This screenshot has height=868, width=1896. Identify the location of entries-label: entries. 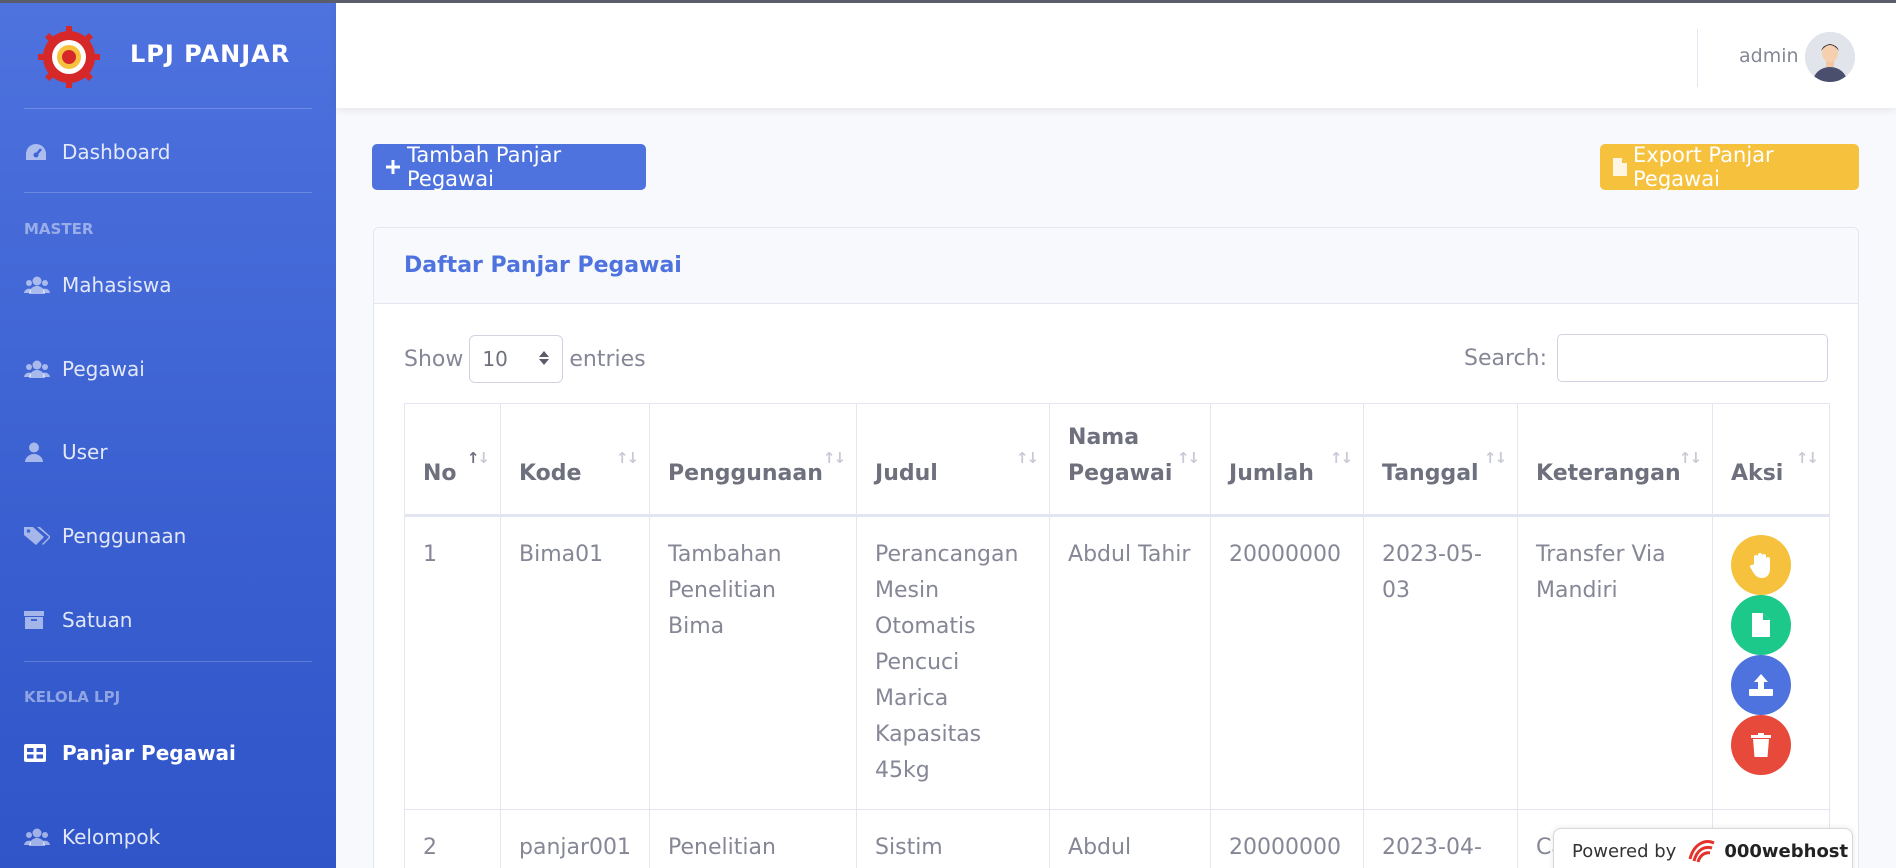
(607, 359).